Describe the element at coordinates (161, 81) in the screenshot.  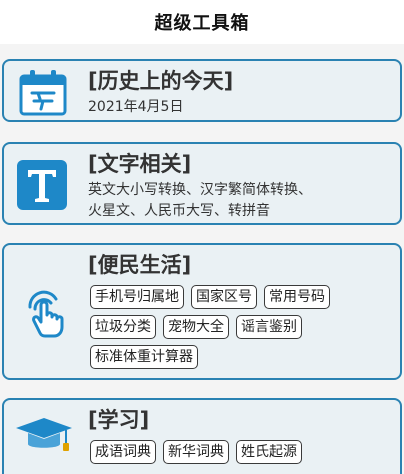
I see `card-title: [历史上的今天]` at that location.